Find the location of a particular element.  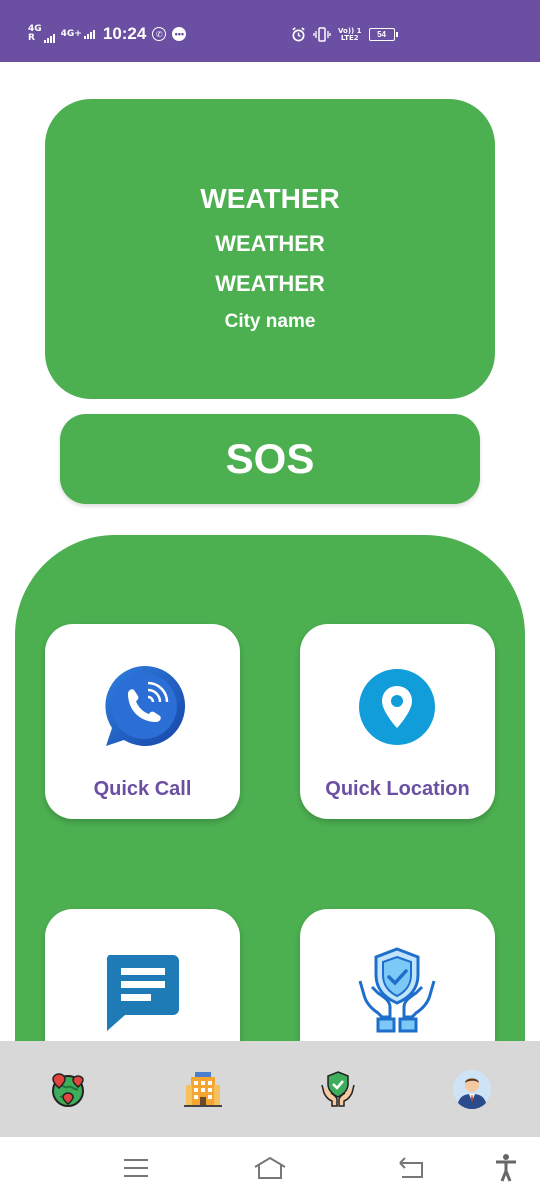

nav-hotels is located at coordinates (203, 1089).